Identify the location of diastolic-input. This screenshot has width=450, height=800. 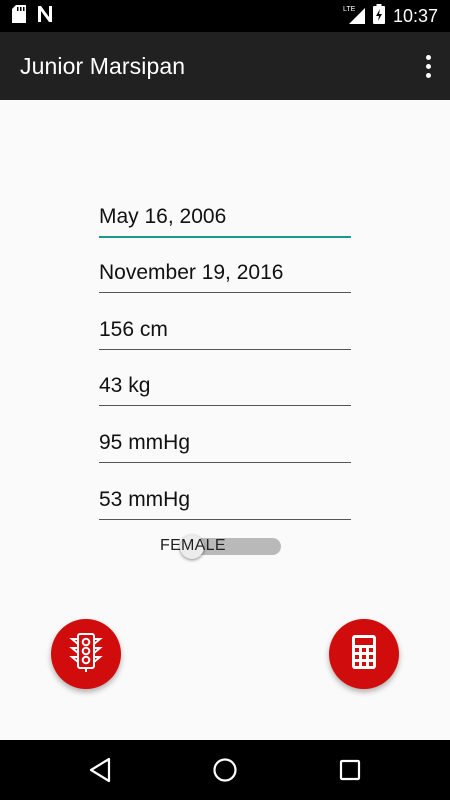
(225, 499).